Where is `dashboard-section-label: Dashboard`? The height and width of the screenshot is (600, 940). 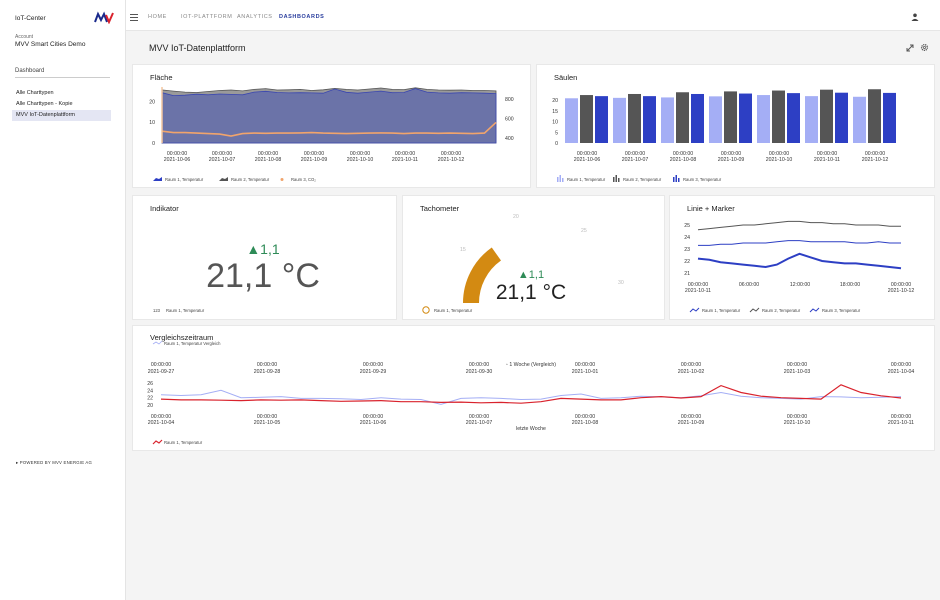
dashboard-section-label: Dashboard is located at coordinates (62, 73).